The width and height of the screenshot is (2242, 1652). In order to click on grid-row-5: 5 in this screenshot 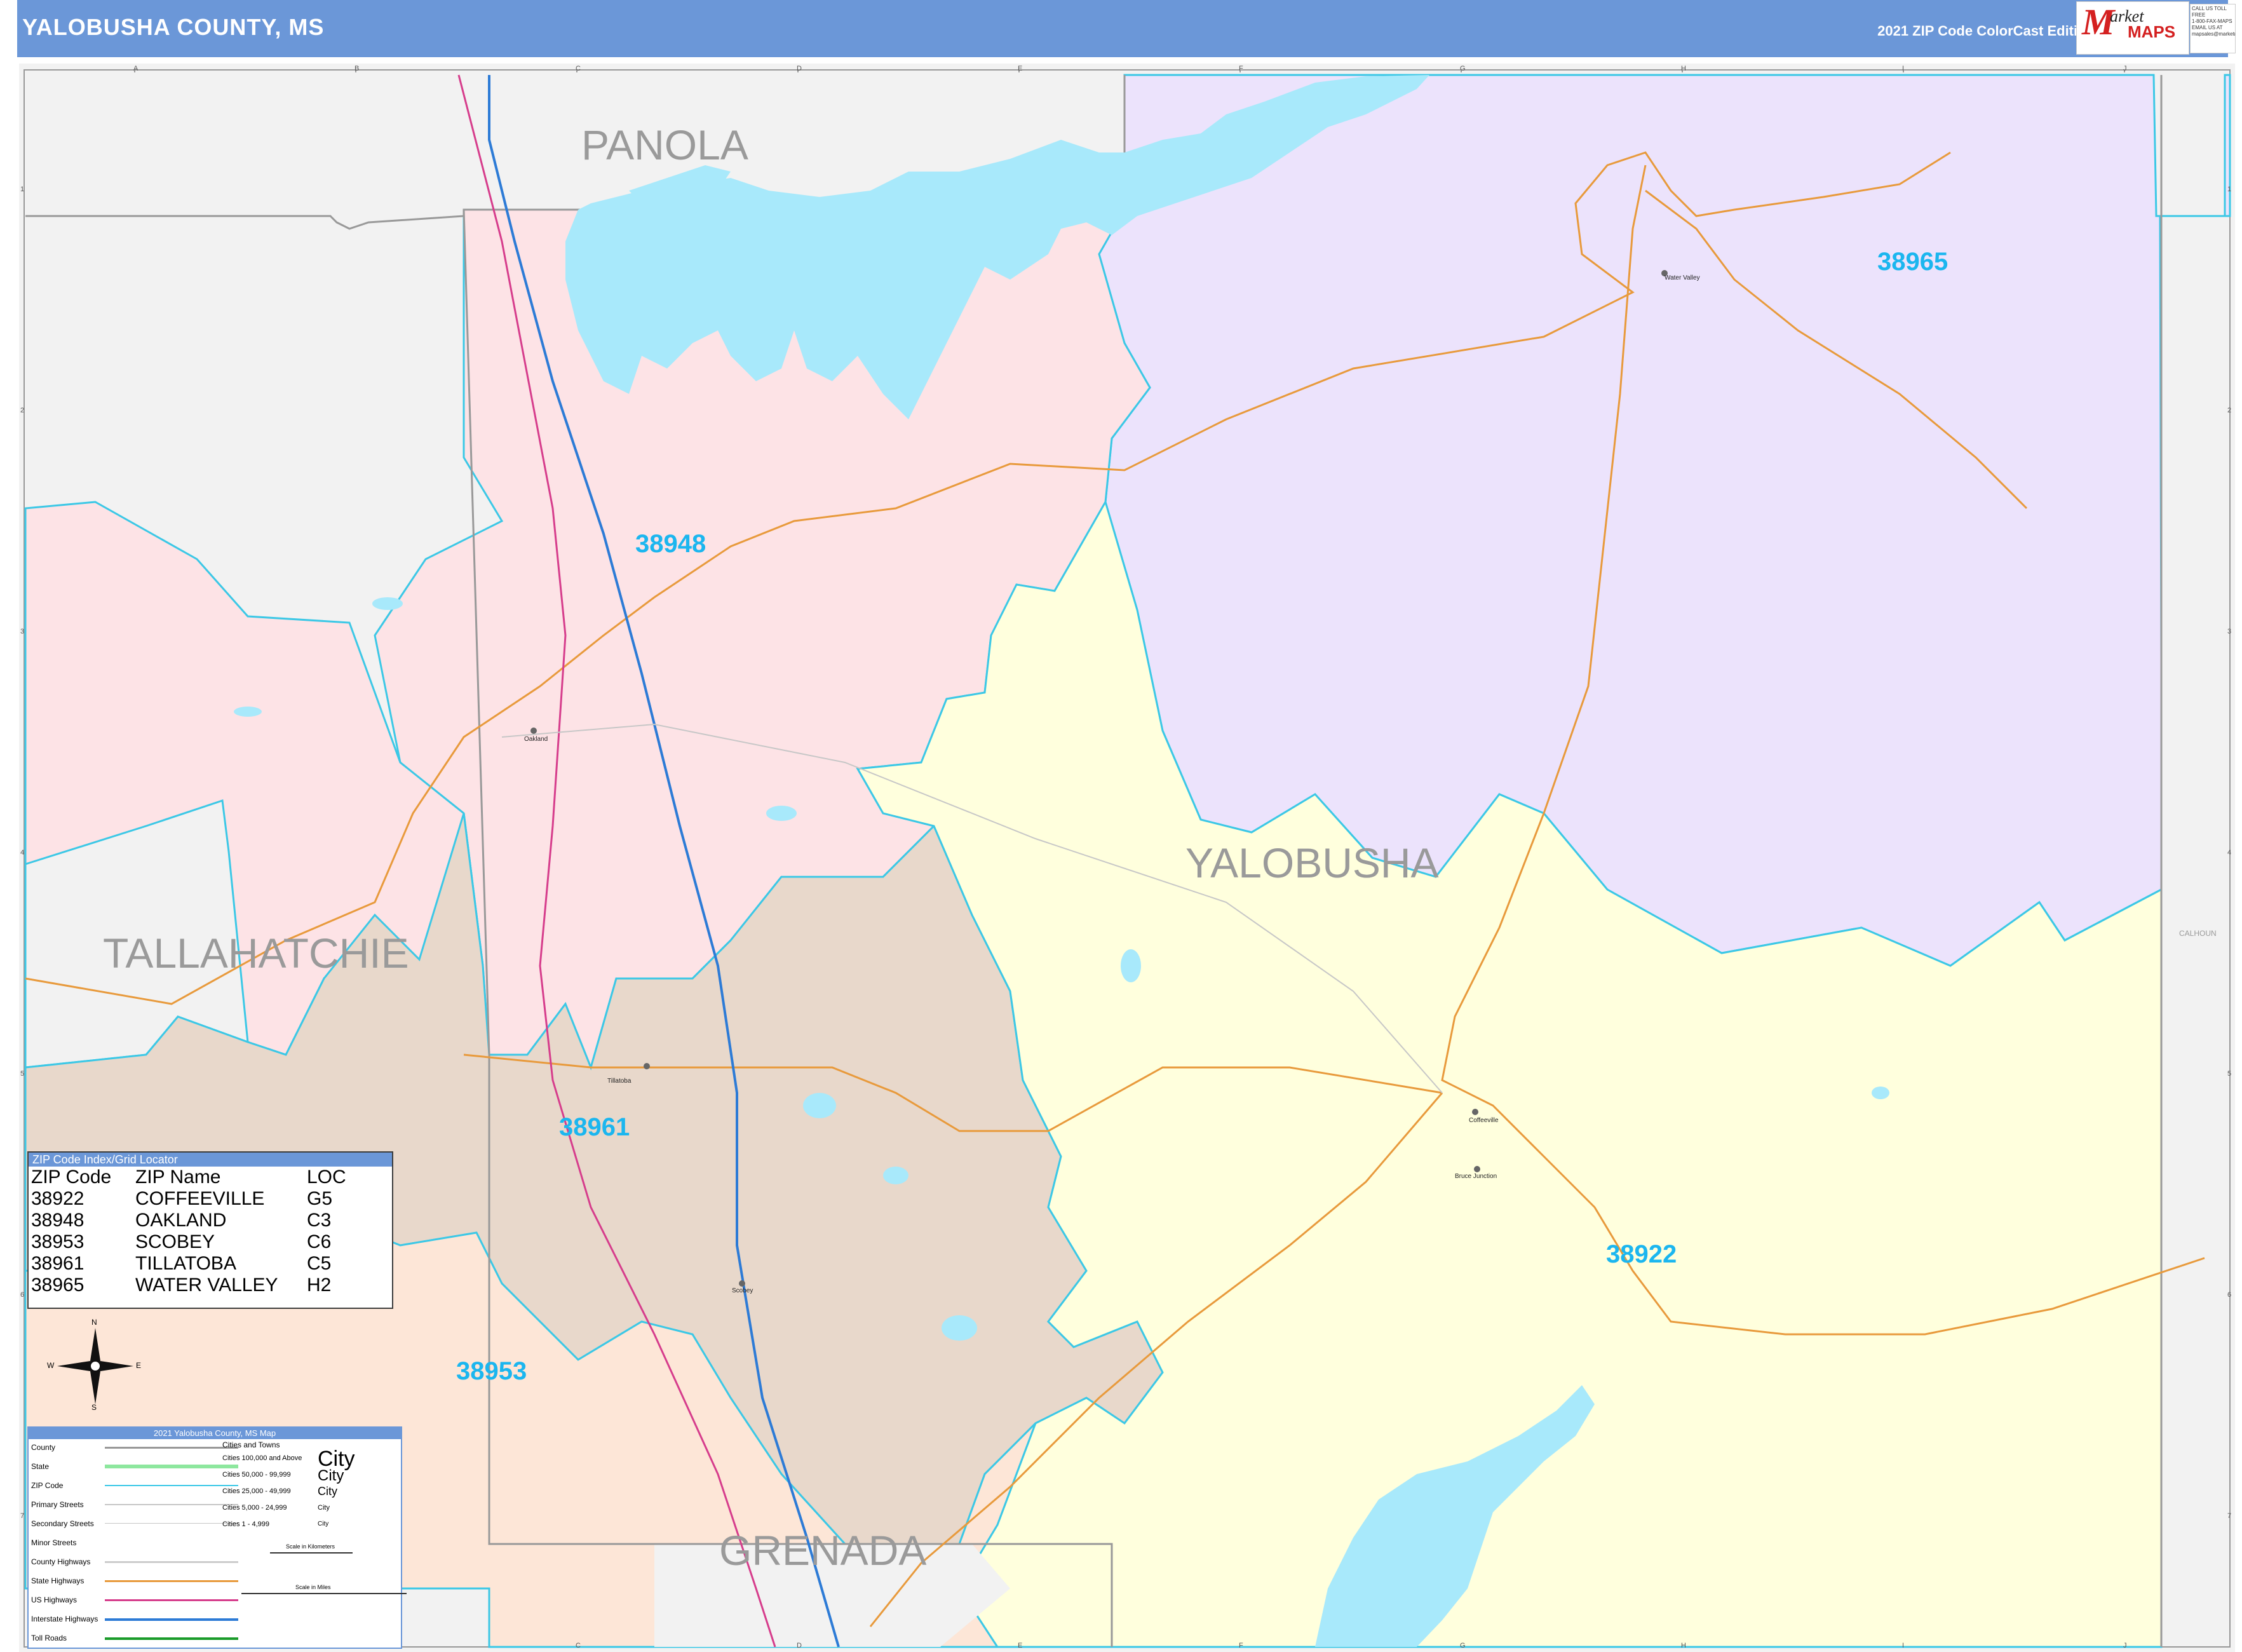, I will do `click(22, 1074)`.